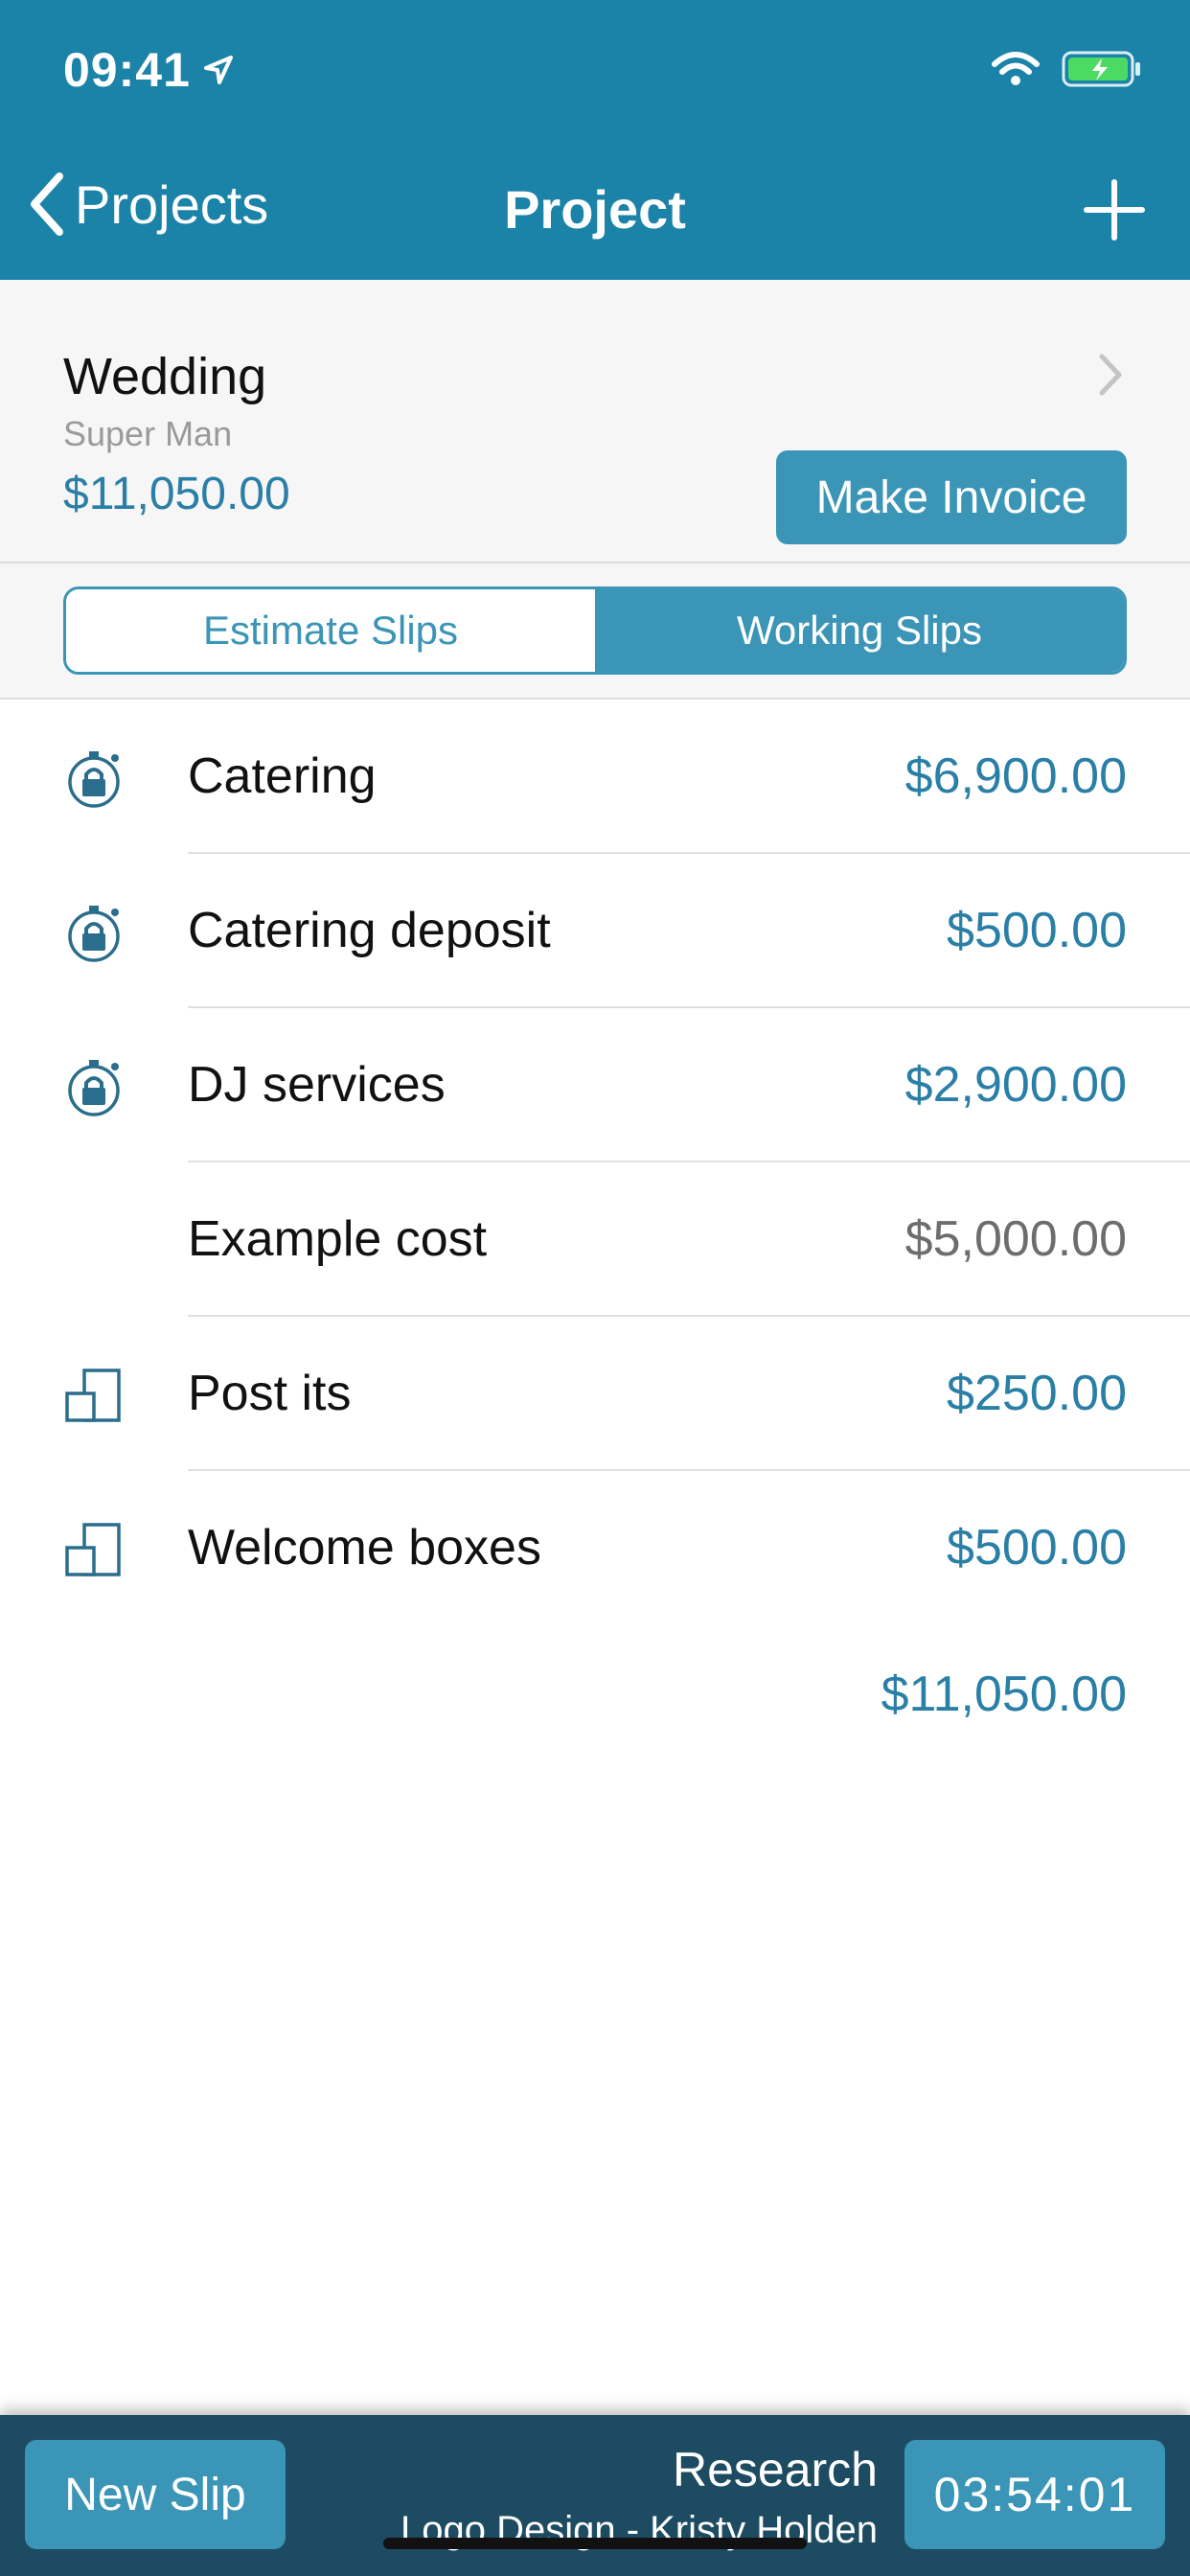 The width and height of the screenshot is (1190, 2576). I want to click on project-total: $11,050.00, so click(177, 494).